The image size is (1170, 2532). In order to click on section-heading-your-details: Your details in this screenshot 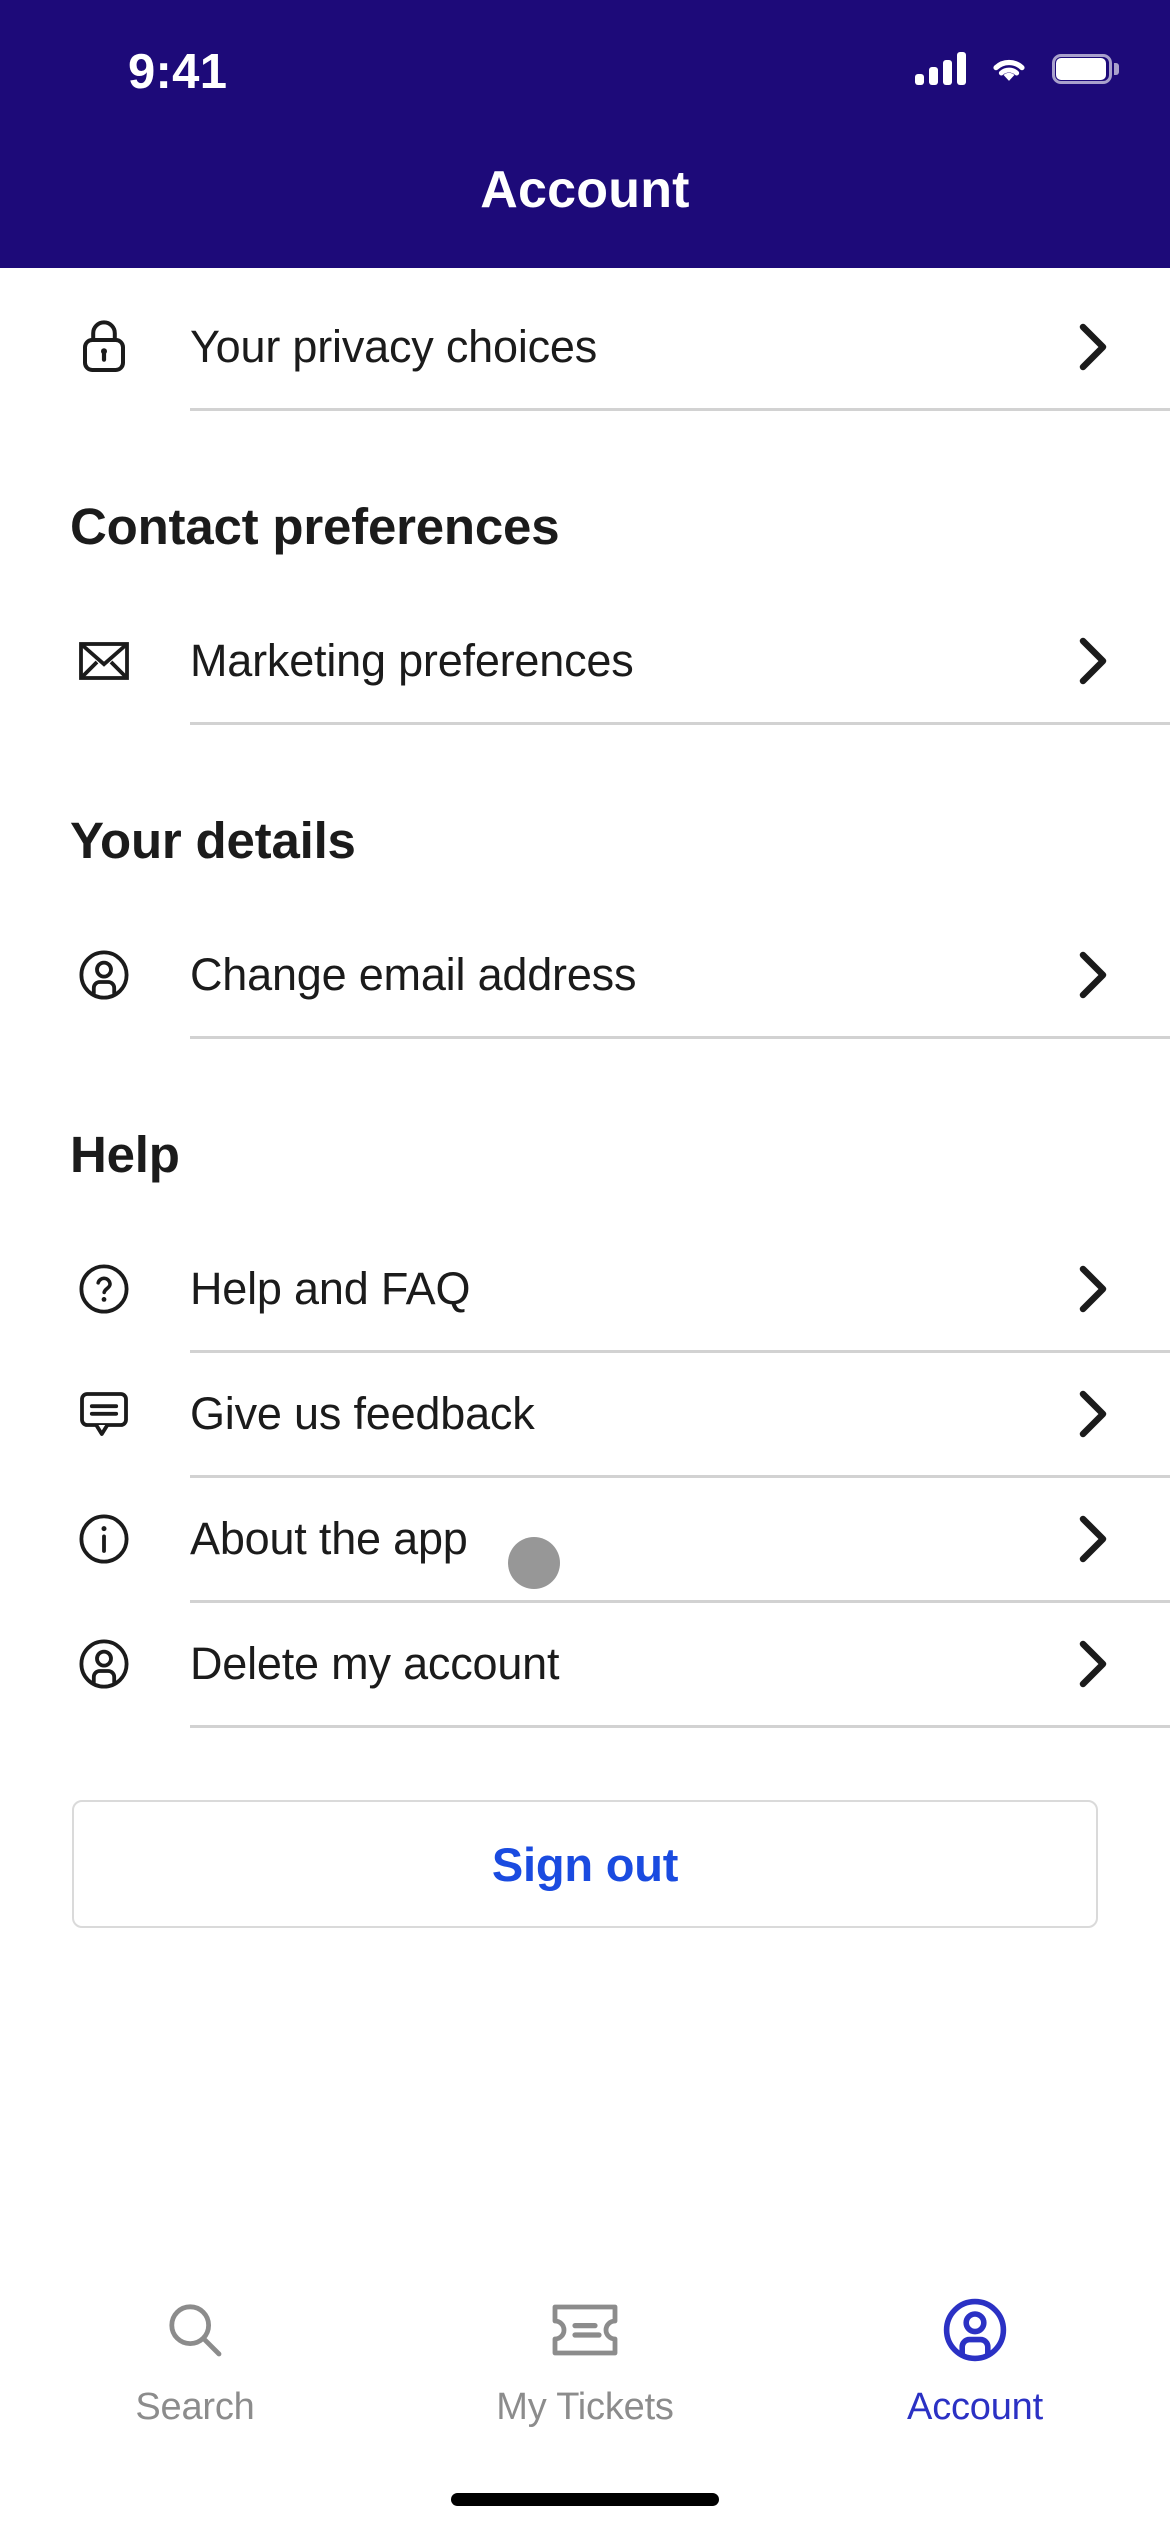, I will do `click(213, 840)`.